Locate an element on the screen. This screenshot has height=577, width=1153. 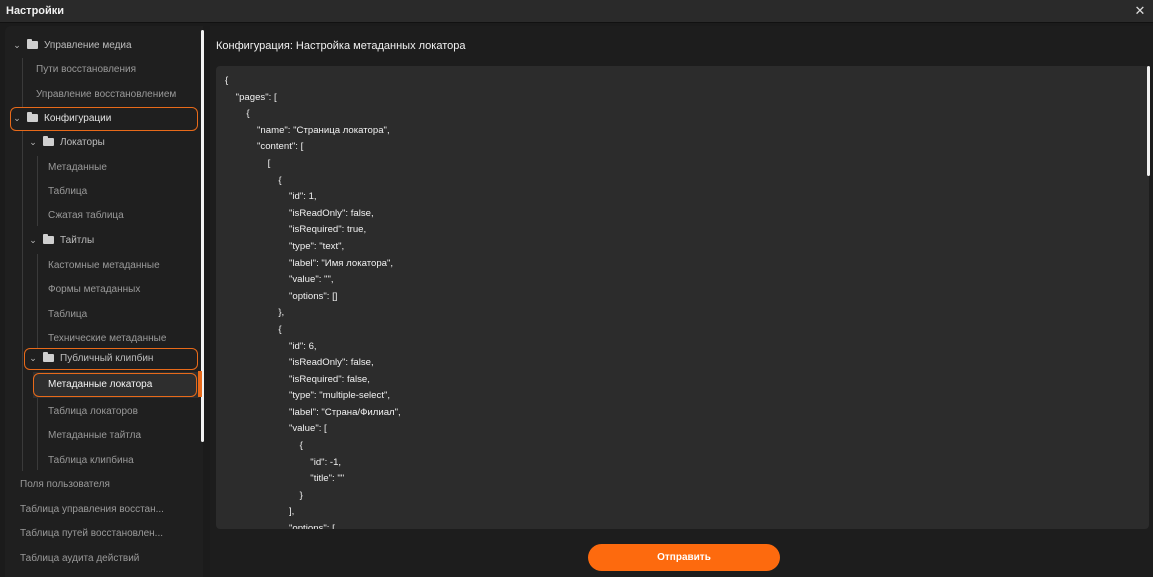
sidebar-item-label: Управление восстановлением is located at coordinates (106, 94).